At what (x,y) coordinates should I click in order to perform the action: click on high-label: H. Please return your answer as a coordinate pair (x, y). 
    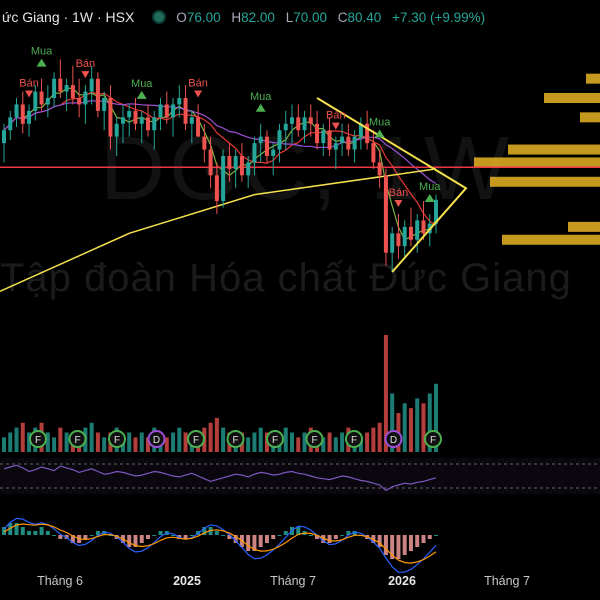
    Looking at the image, I should click on (236, 17).